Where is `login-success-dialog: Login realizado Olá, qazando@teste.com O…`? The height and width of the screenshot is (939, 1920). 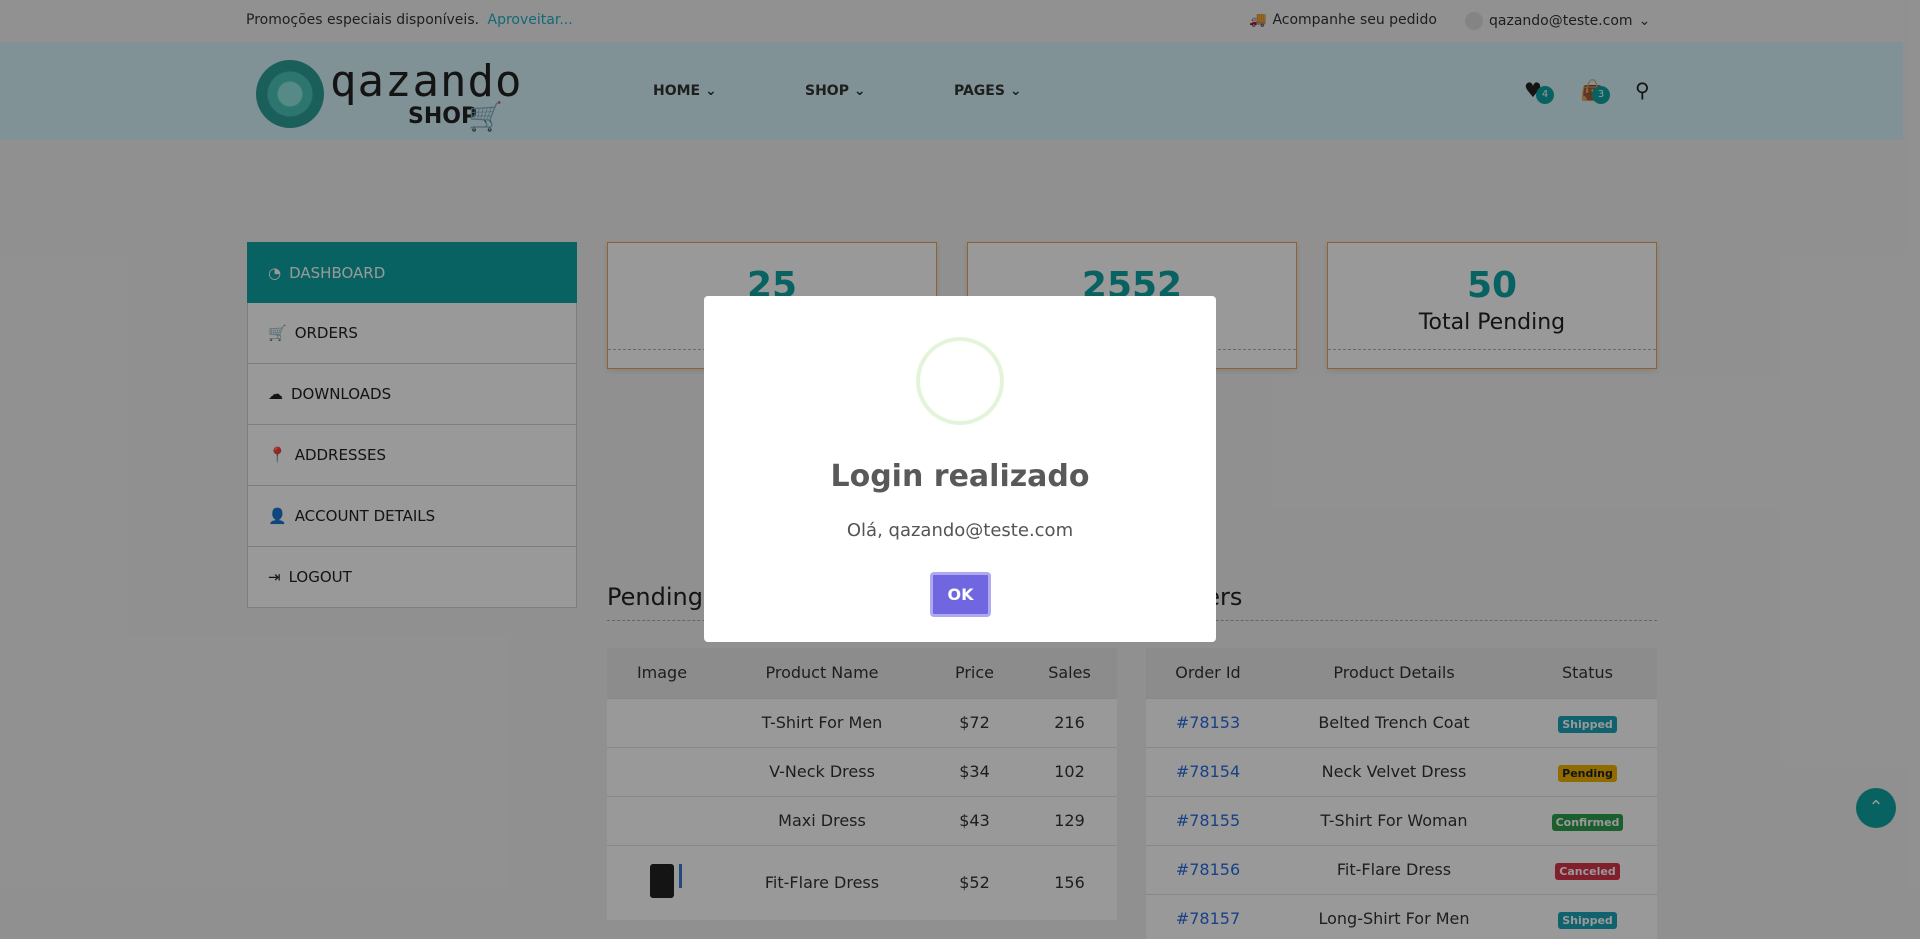
login-success-dialog: Login realizado Olá, qazando@teste.com O… is located at coordinates (960, 469).